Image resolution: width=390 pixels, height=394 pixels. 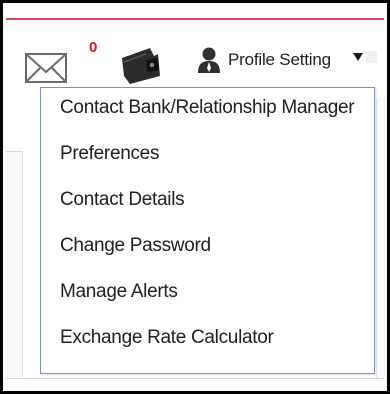 I want to click on background-divider, so click(x=195, y=378).